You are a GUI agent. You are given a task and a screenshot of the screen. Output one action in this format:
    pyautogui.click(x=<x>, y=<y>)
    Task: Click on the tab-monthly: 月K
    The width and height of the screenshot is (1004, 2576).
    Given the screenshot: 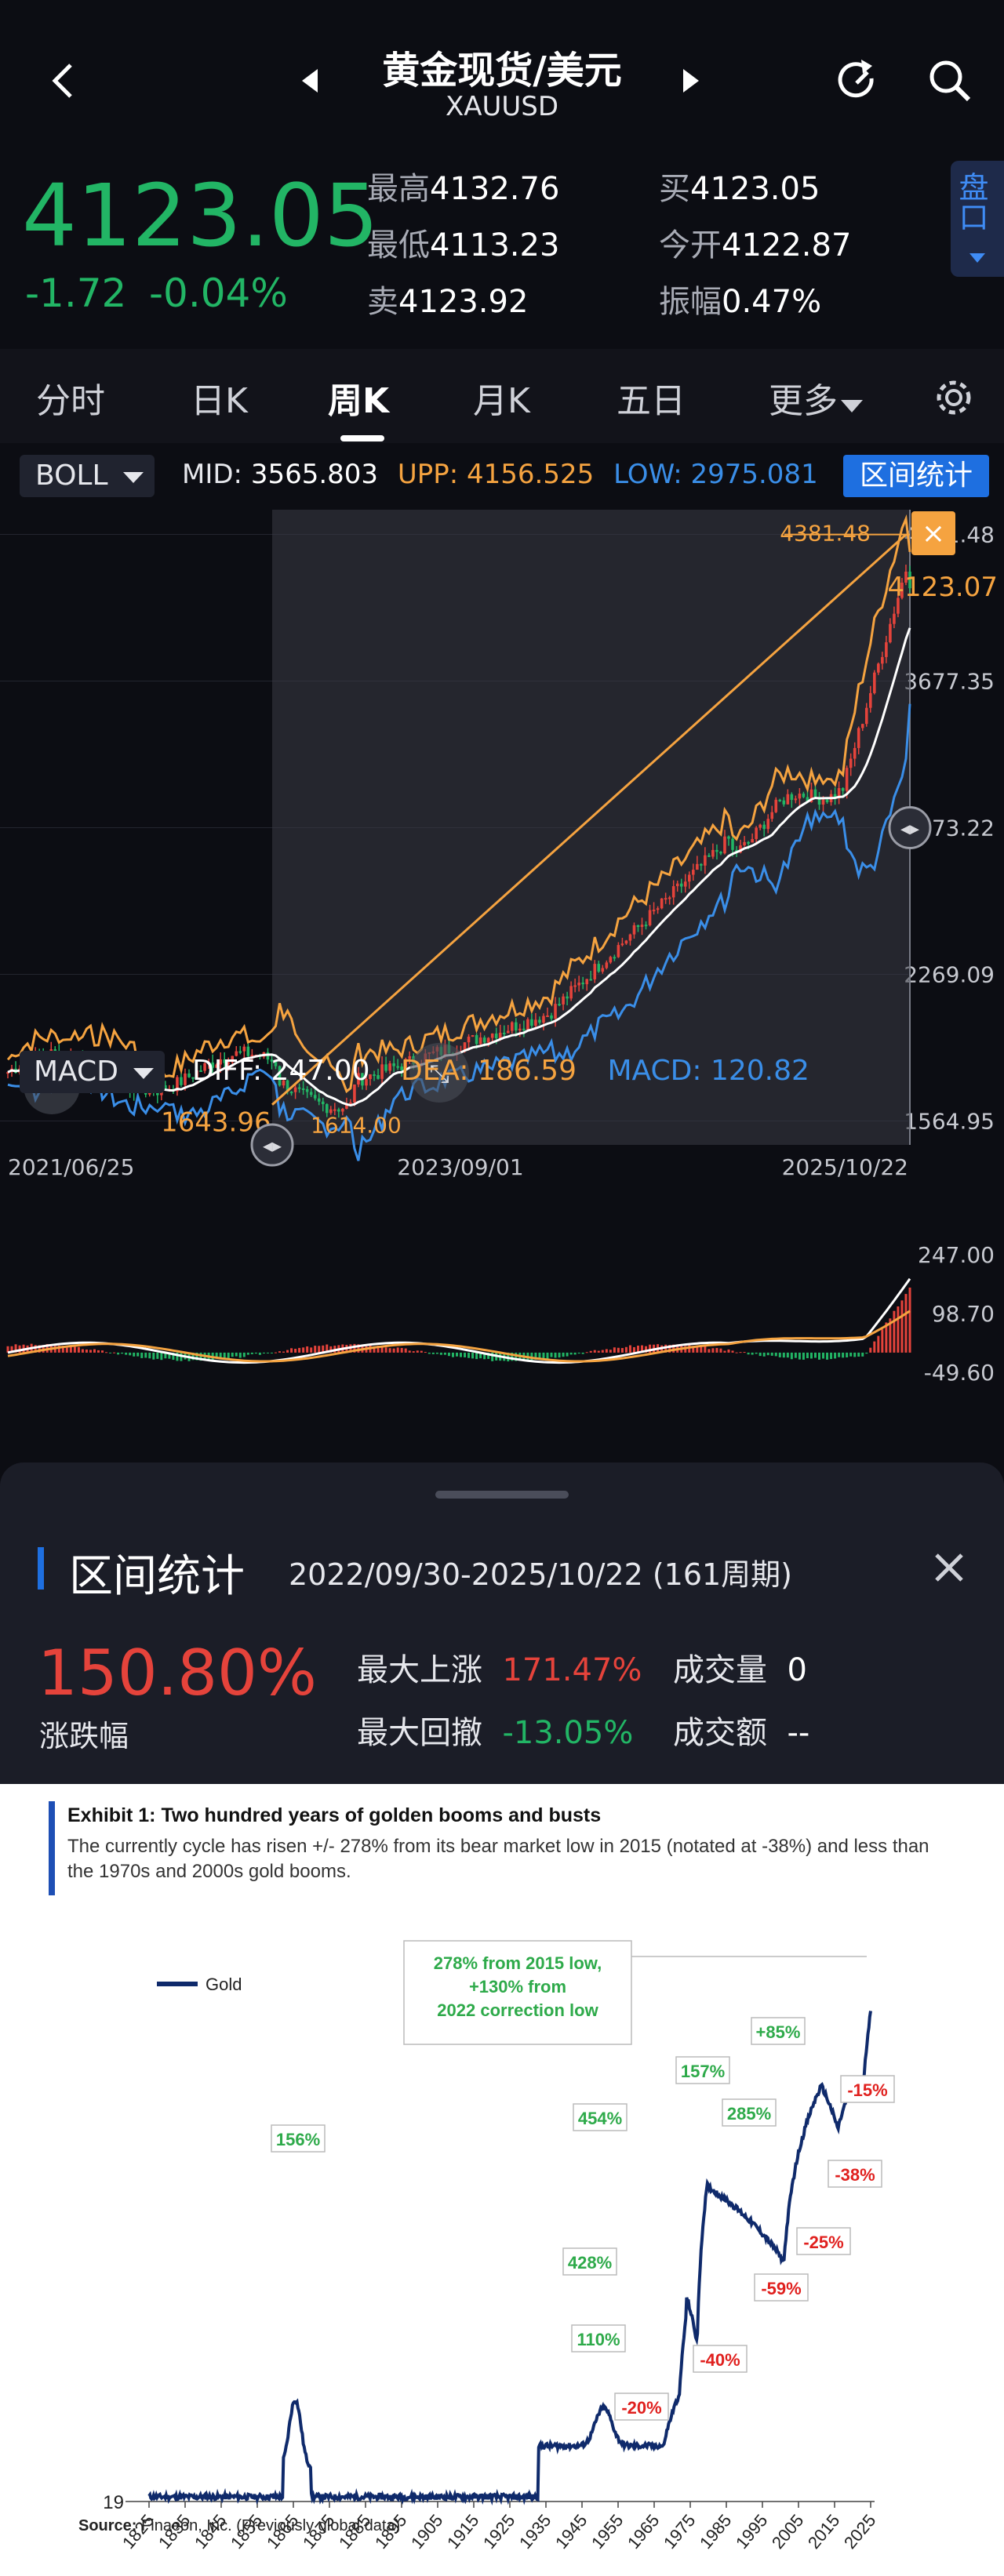 What is the action you would take?
    pyautogui.click(x=502, y=397)
    